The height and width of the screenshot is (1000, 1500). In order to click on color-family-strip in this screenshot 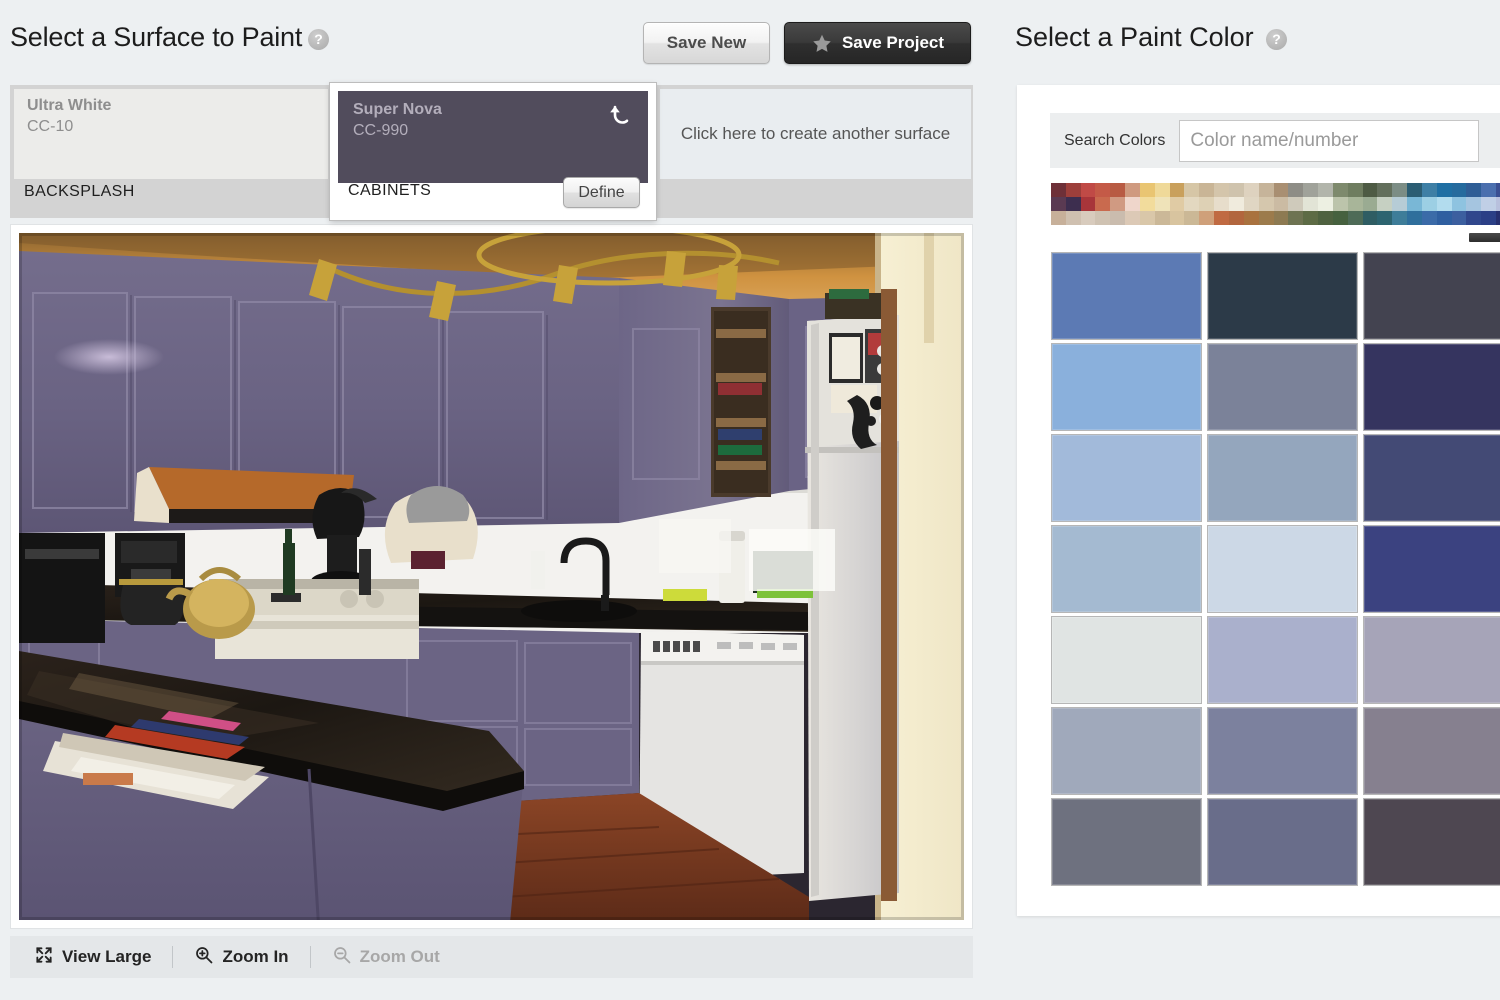, I will do `click(1275, 204)`.